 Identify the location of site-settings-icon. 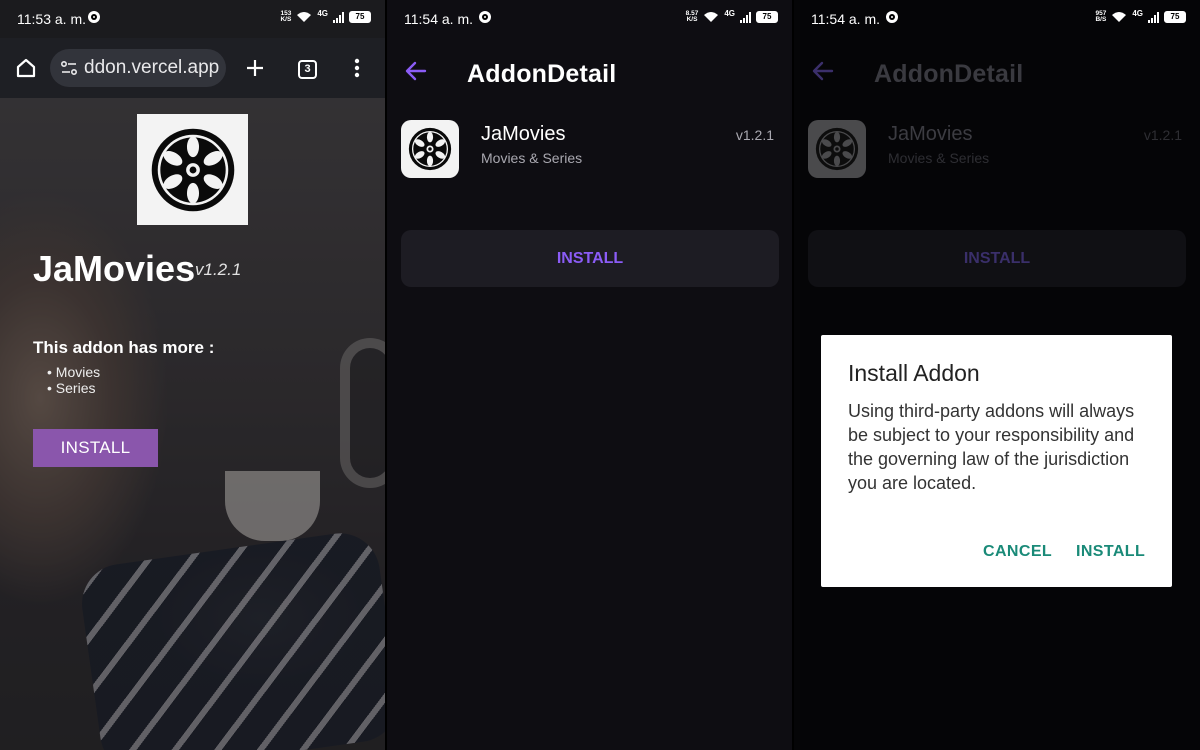
(69, 68).